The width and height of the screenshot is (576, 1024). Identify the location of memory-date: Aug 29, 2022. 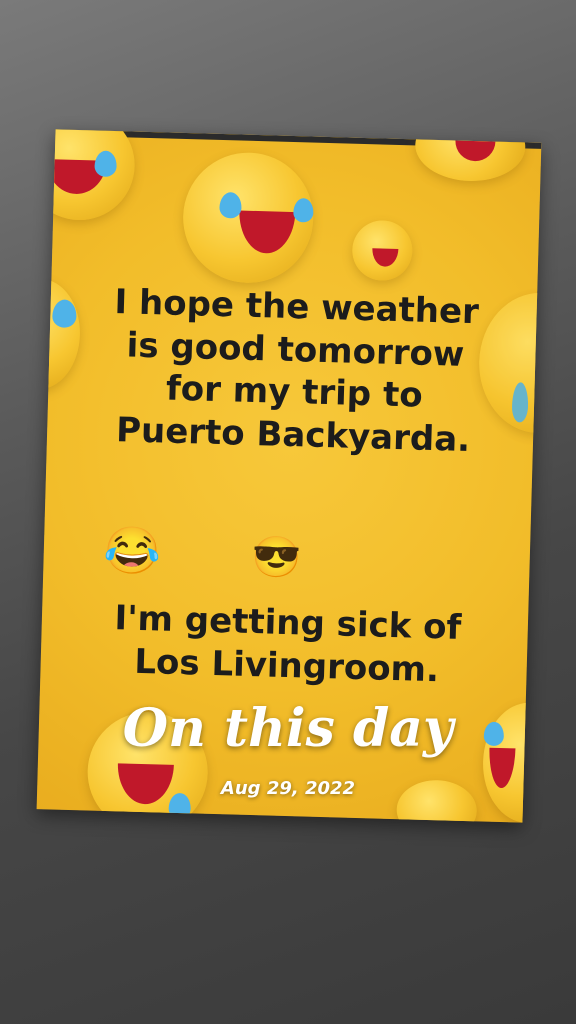
(288, 788).